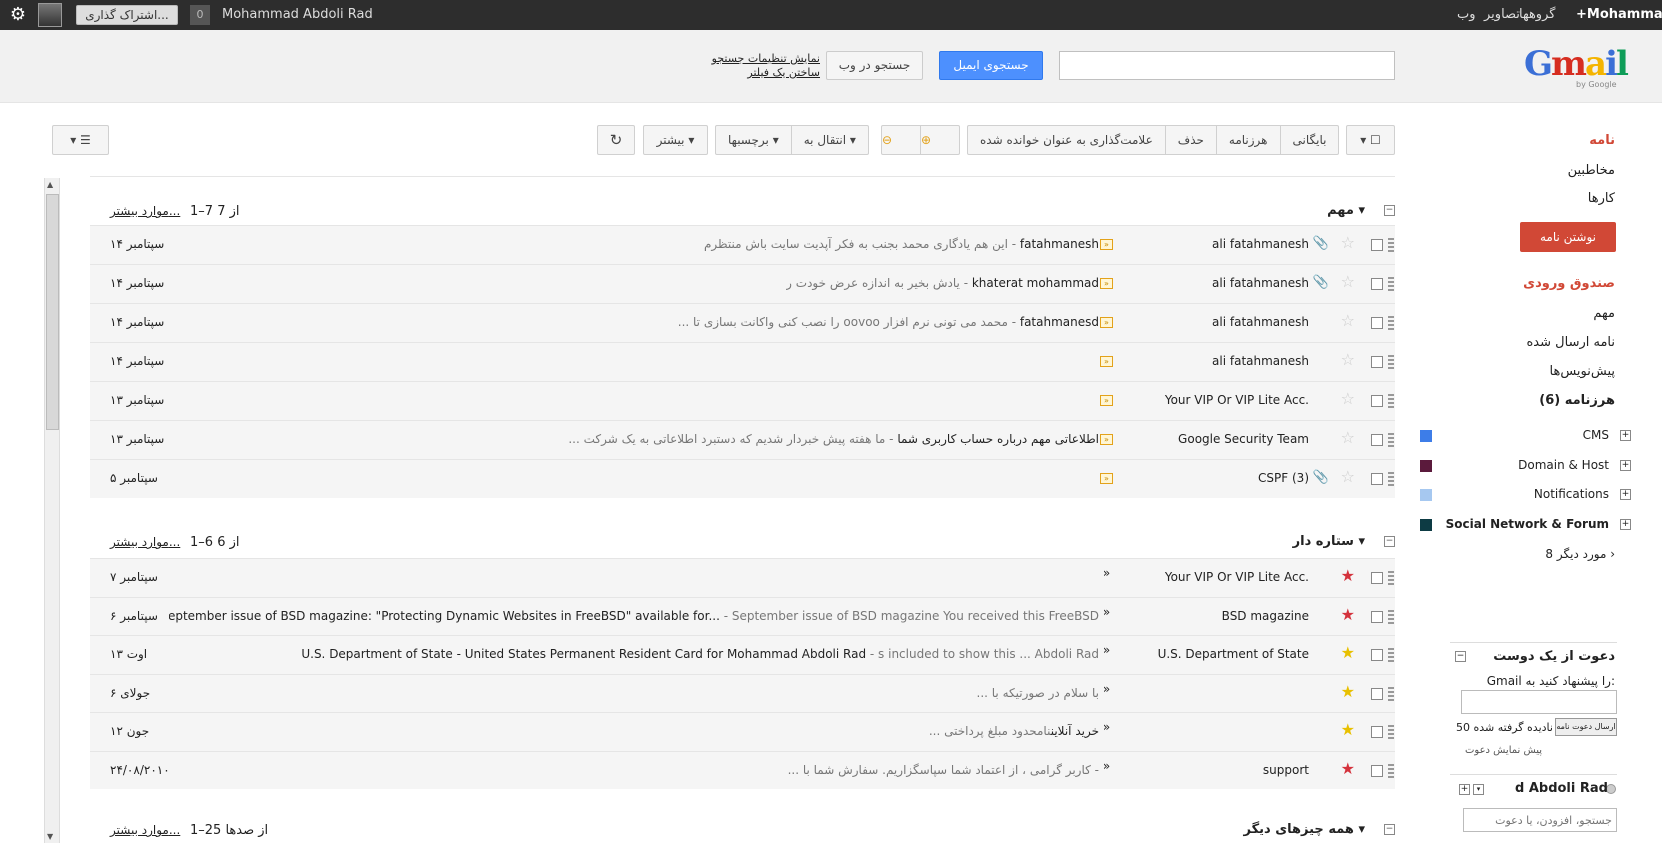 This screenshot has width=1662, height=844. What do you see at coordinates (50, 836) in the screenshot?
I see `scroll-down-icon: ▼` at bounding box center [50, 836].